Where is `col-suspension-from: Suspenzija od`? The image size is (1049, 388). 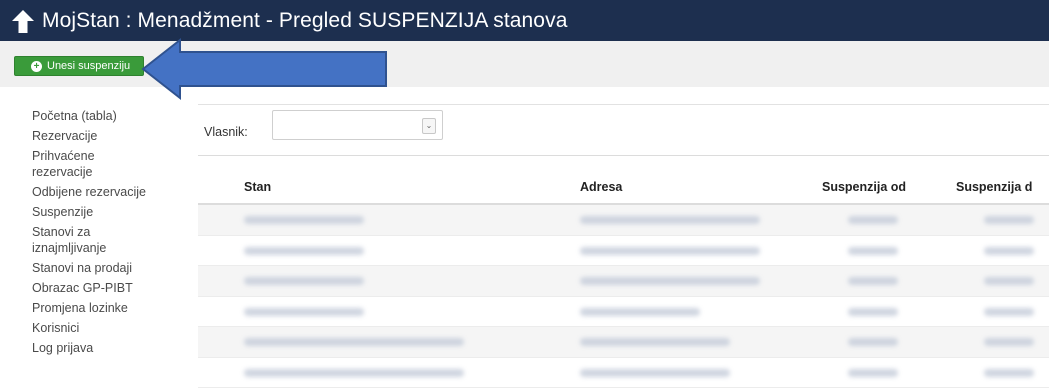 col-suspension-from: Suspenzija od is located at coordinates (864, 187).